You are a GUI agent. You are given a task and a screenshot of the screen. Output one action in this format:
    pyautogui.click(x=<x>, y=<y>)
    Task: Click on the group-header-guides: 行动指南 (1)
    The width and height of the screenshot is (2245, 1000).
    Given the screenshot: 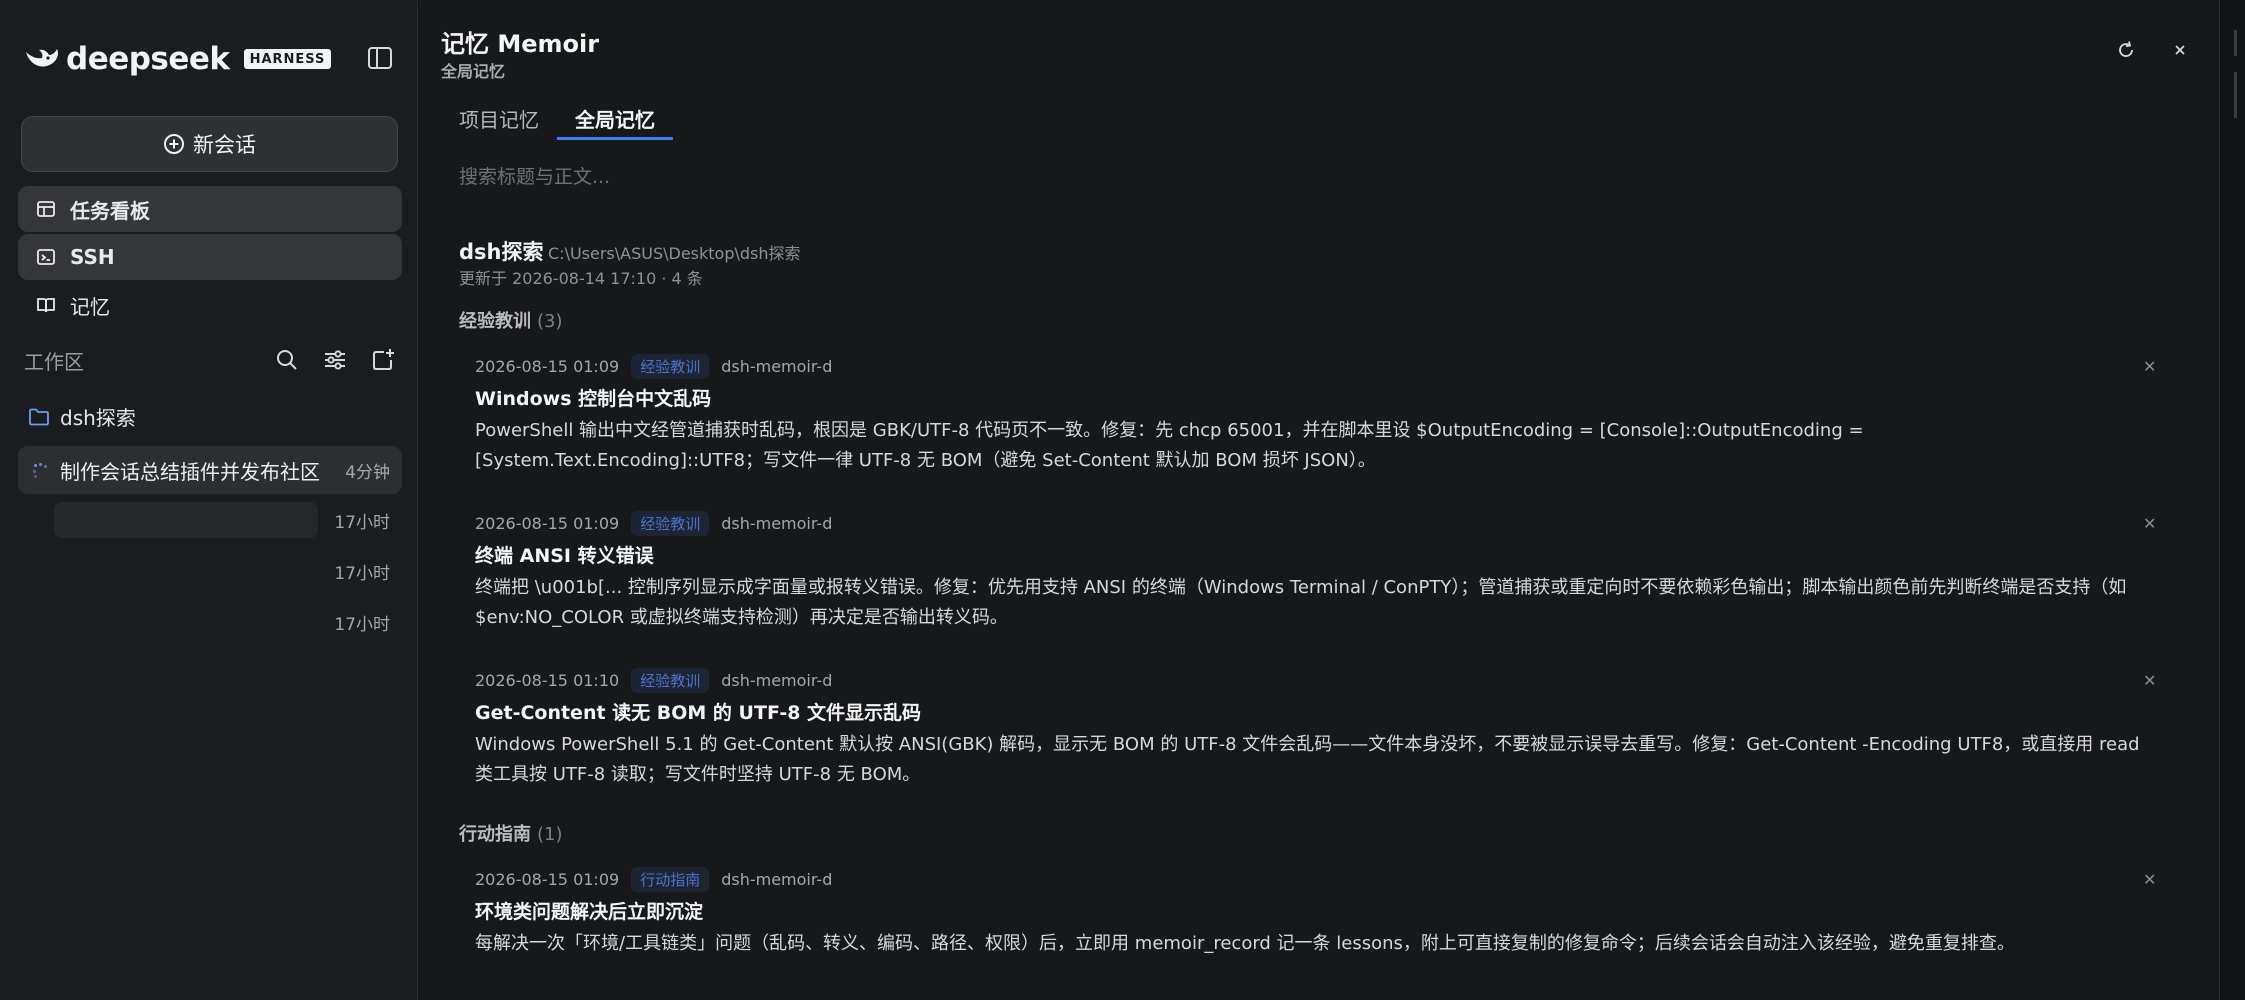 What is the action you would take?
    pyautogui.click(x=511, y=833)
    